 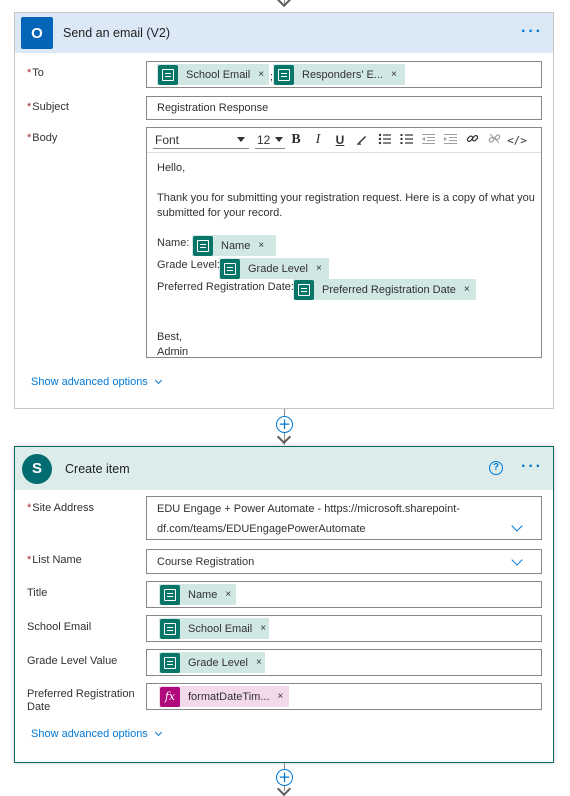 What do you see at coordinates (96, 382) in the screenshot?
I see `show-advanced-options-email: Show advanced options` at bounding box center [96, 382].